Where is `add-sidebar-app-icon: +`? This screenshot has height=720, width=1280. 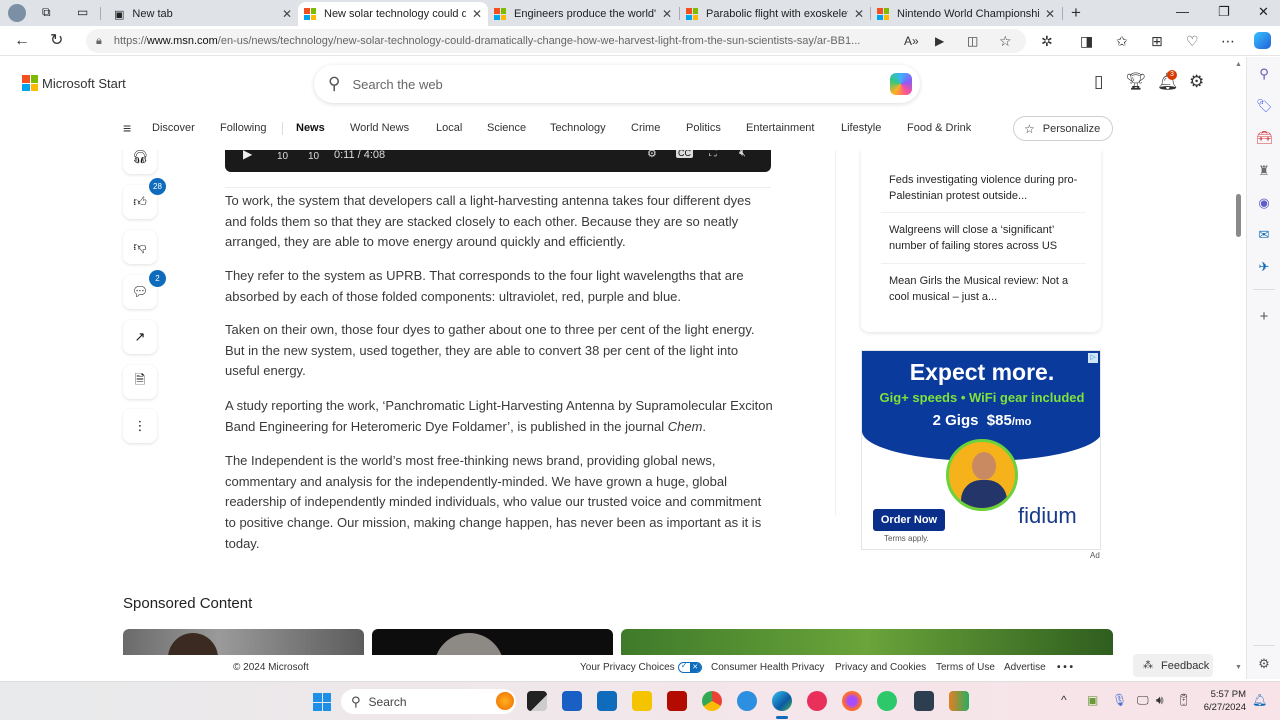
add-sidebar-app-icon: + is located at coordinates (1264, 317).